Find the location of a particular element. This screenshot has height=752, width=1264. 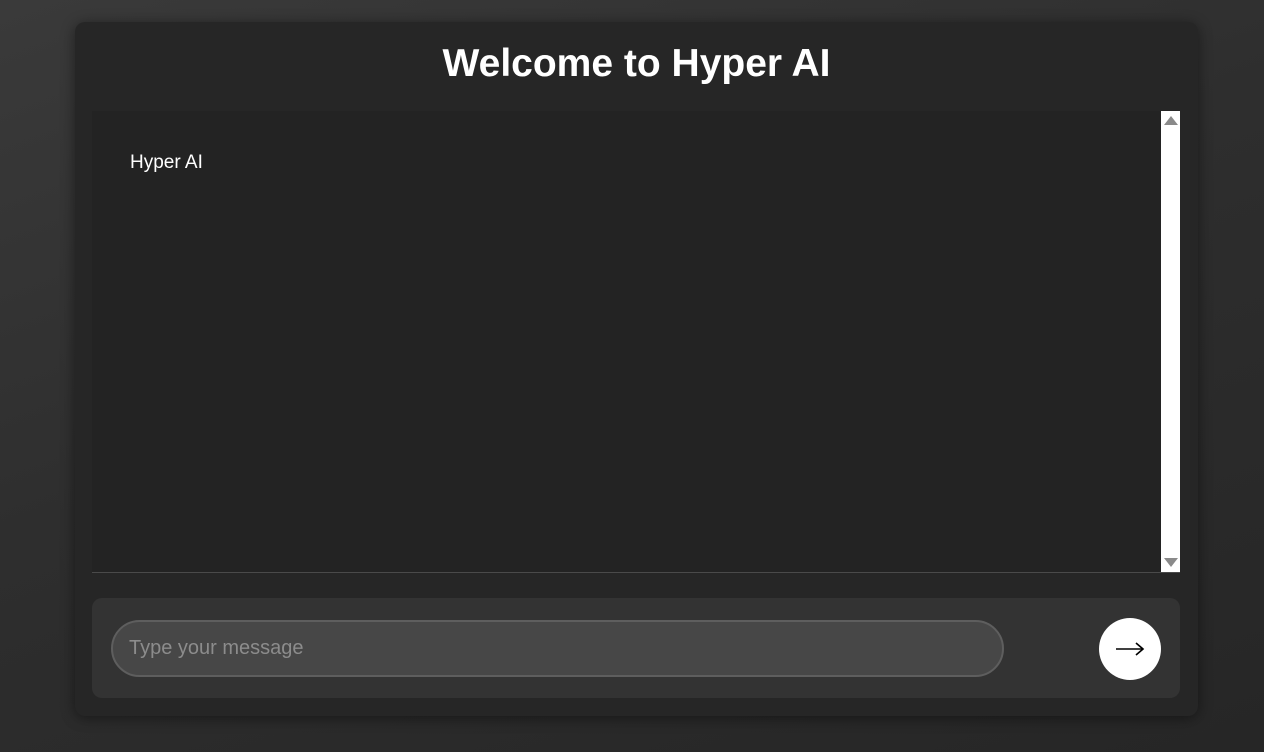

message-input is located at coordinates (557, 648).